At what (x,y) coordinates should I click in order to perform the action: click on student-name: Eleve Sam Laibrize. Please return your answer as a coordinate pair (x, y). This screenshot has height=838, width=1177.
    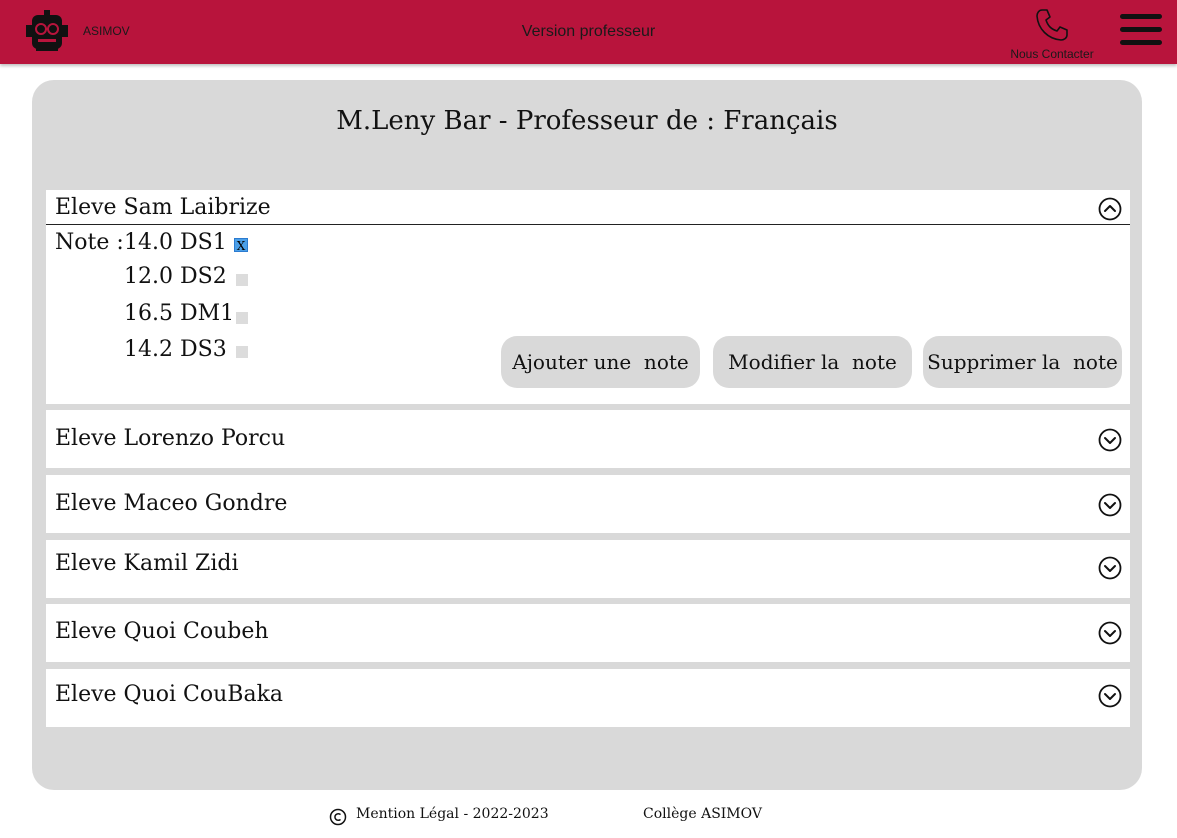
    Looking at the image, I should click on (163, 207).